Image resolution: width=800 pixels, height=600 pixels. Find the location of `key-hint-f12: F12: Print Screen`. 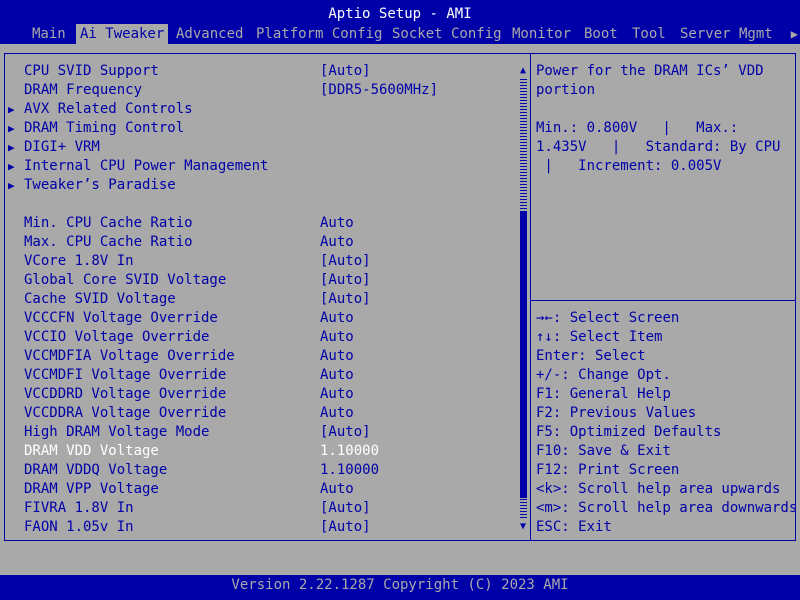

key-hint-f12: F12: Print Screen is located at coordinates (607, 470).